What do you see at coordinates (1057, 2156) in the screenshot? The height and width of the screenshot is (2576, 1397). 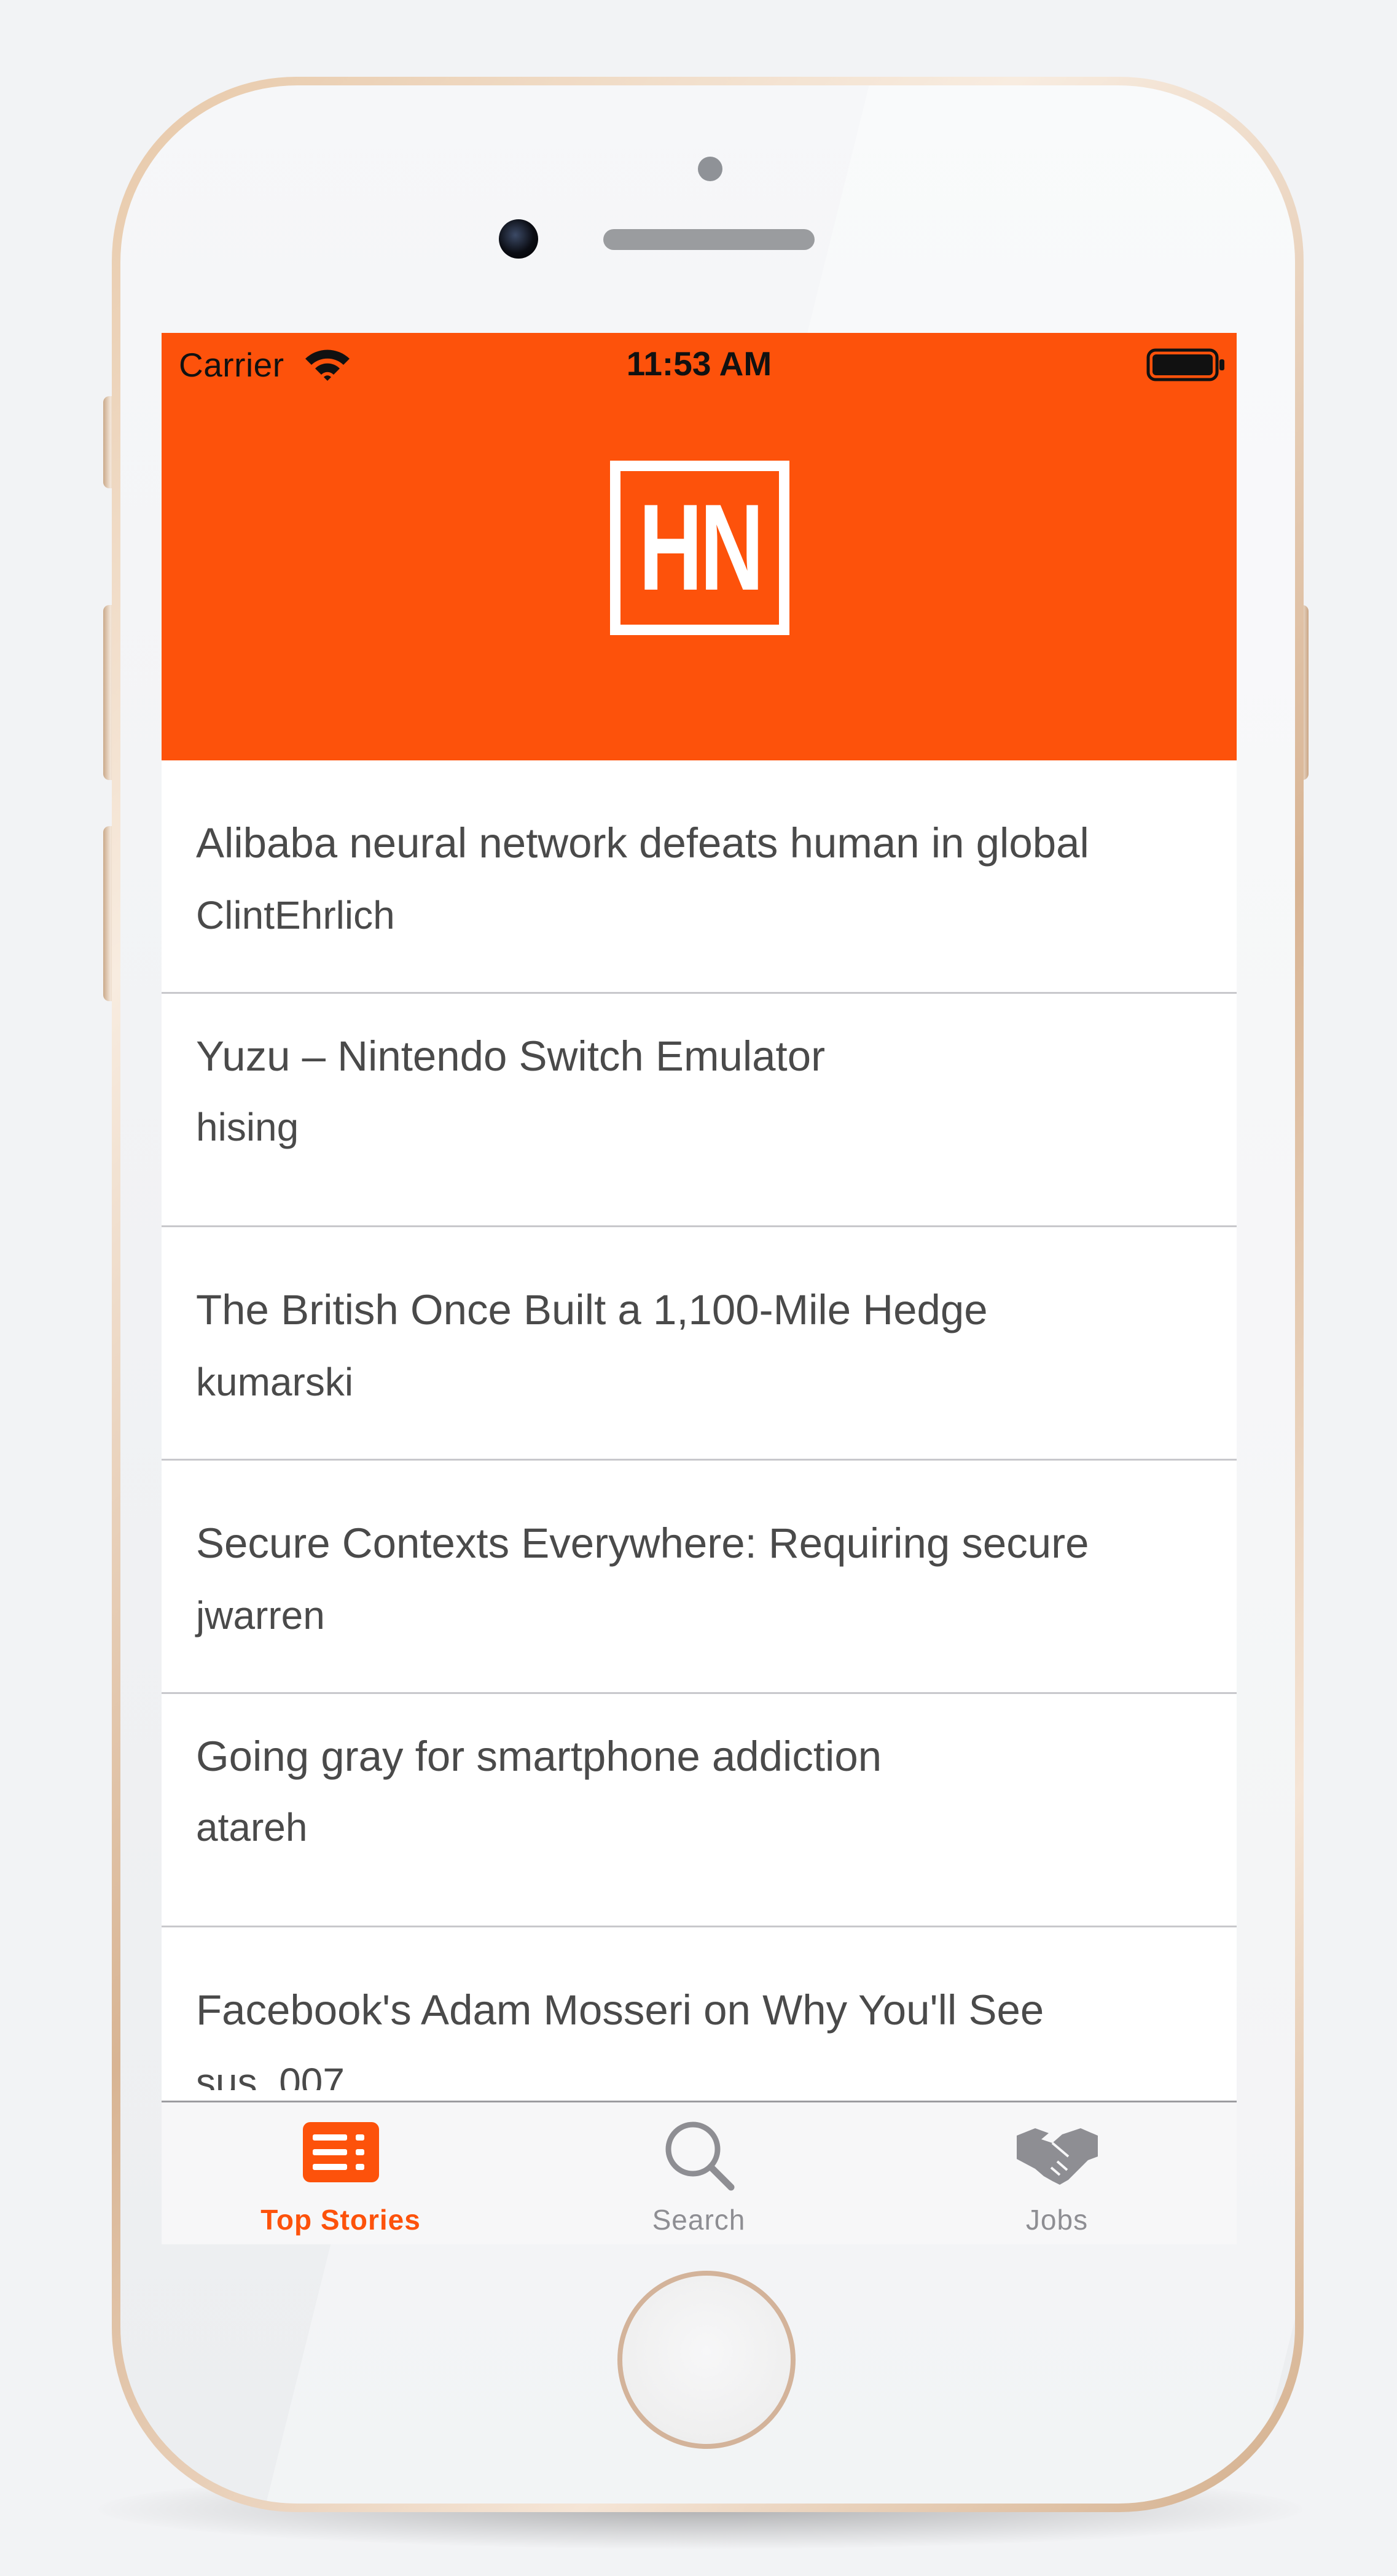 I see `handshake-icon` at bounding box center [1057, 2156].